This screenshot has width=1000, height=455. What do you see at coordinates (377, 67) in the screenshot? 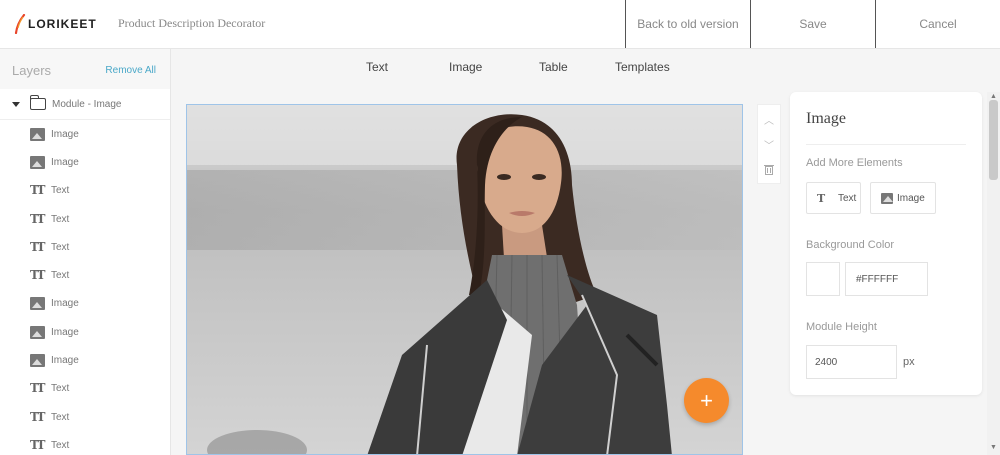
I see `tab-text: Text` at bounding box center [377, 67].